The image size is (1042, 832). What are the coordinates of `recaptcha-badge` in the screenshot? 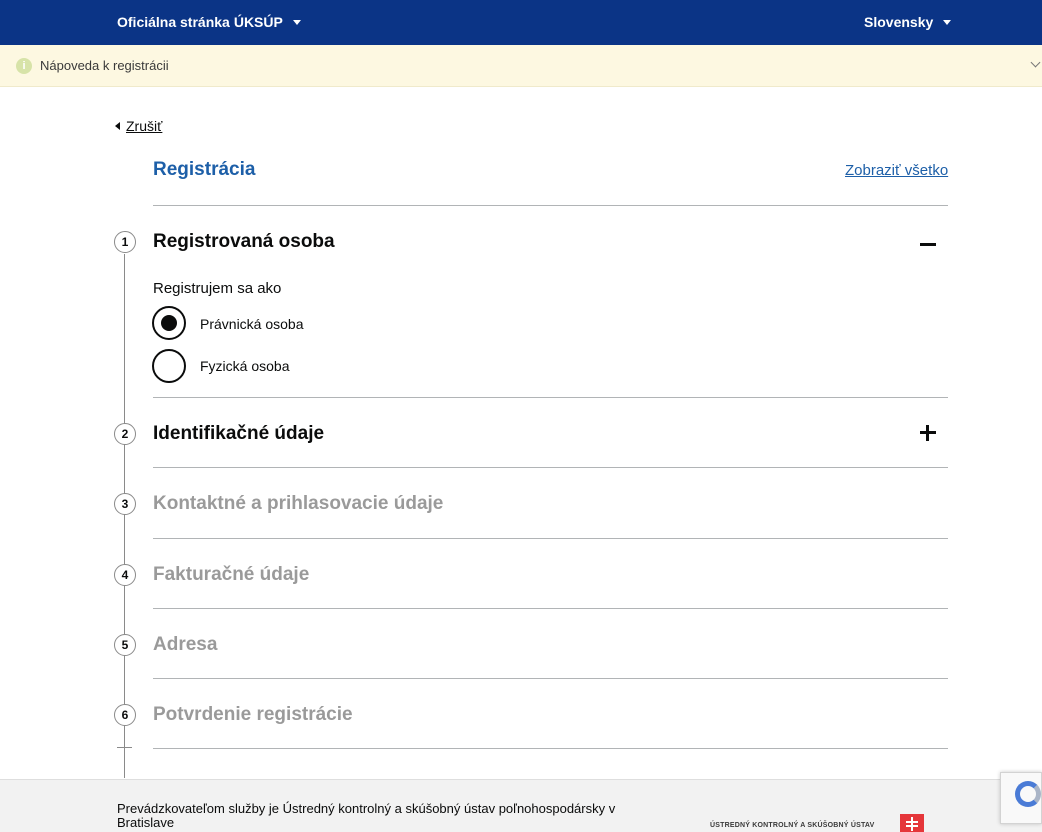 It's located at (1021, 798).